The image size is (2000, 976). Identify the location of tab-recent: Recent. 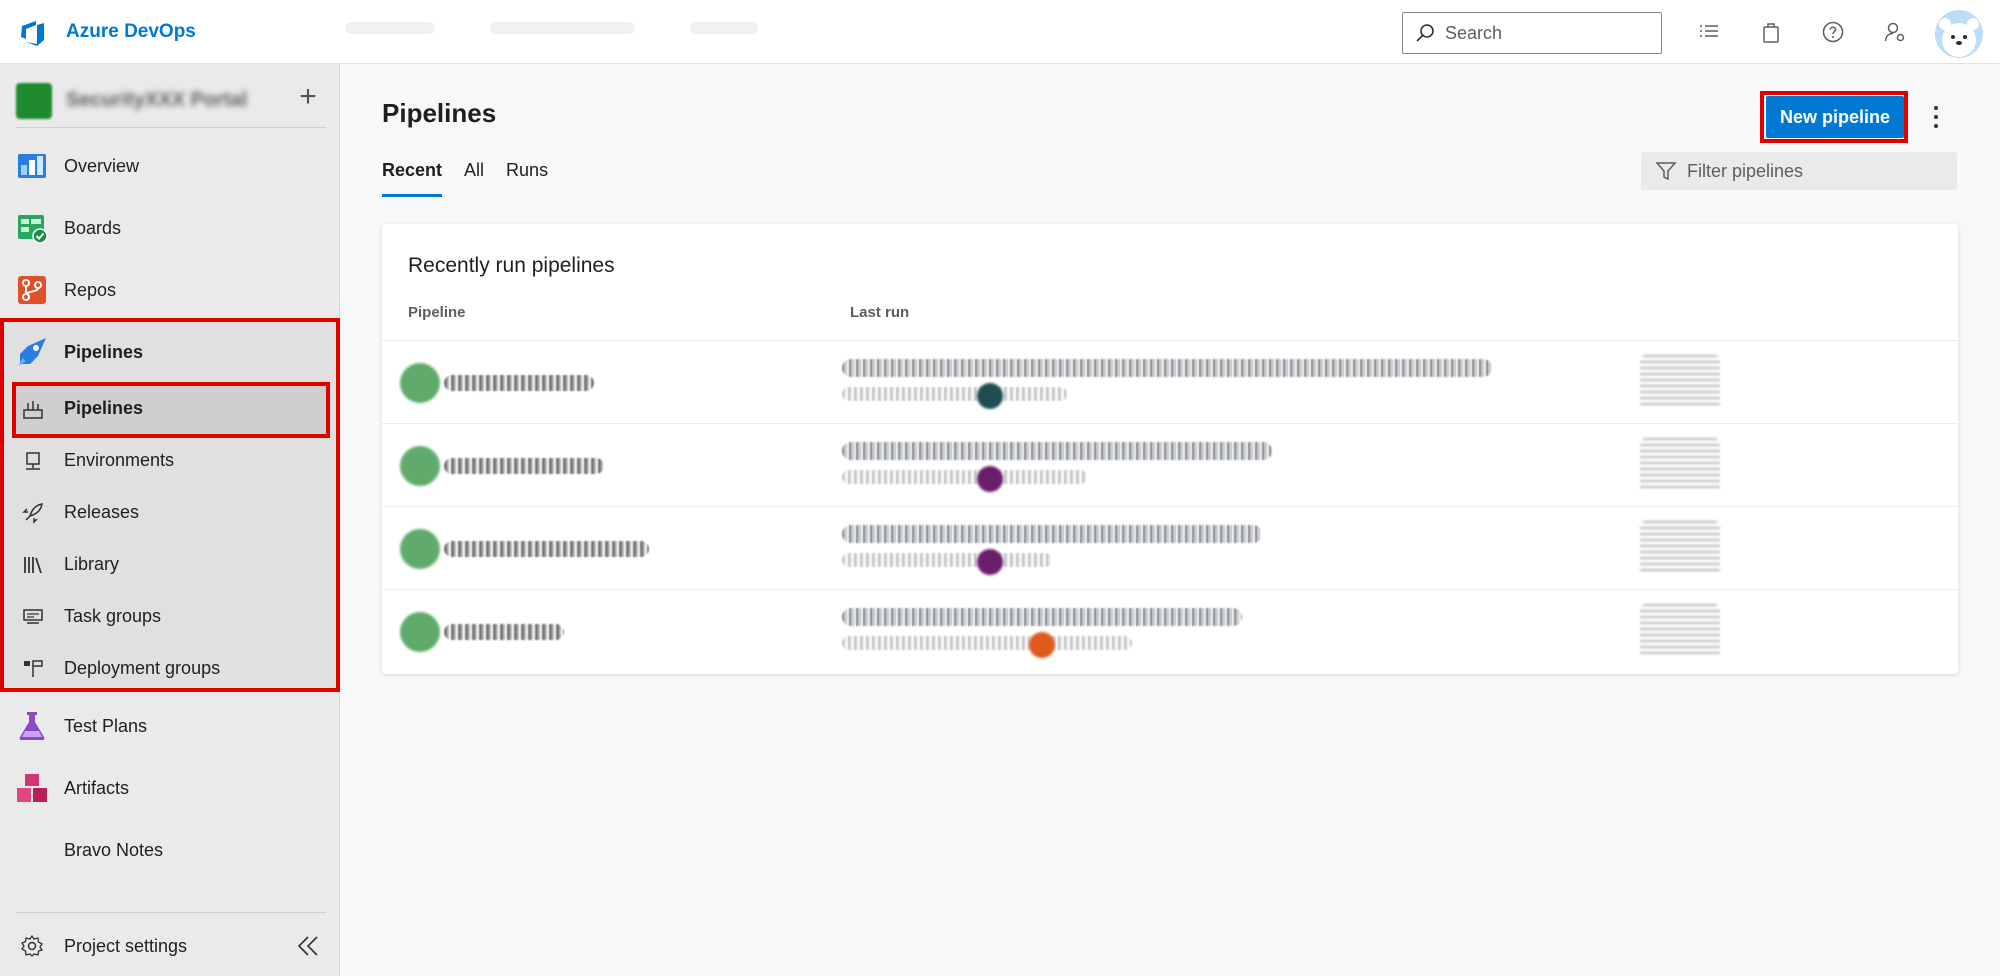
(412, 178).